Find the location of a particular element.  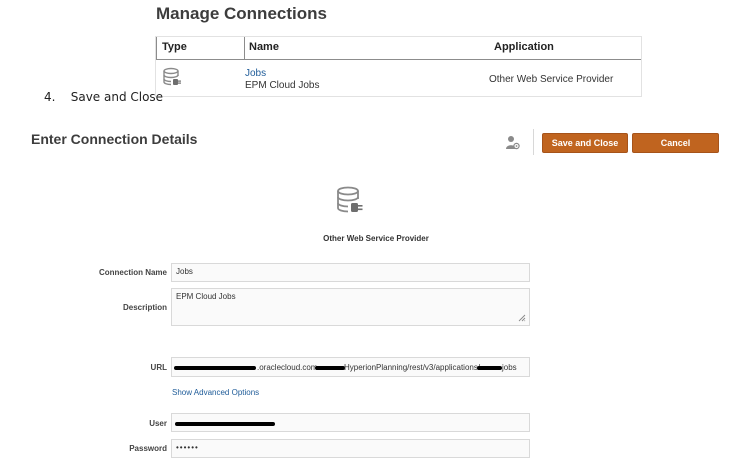

cancel-button: Cancel is located at coordinates (675, 143).